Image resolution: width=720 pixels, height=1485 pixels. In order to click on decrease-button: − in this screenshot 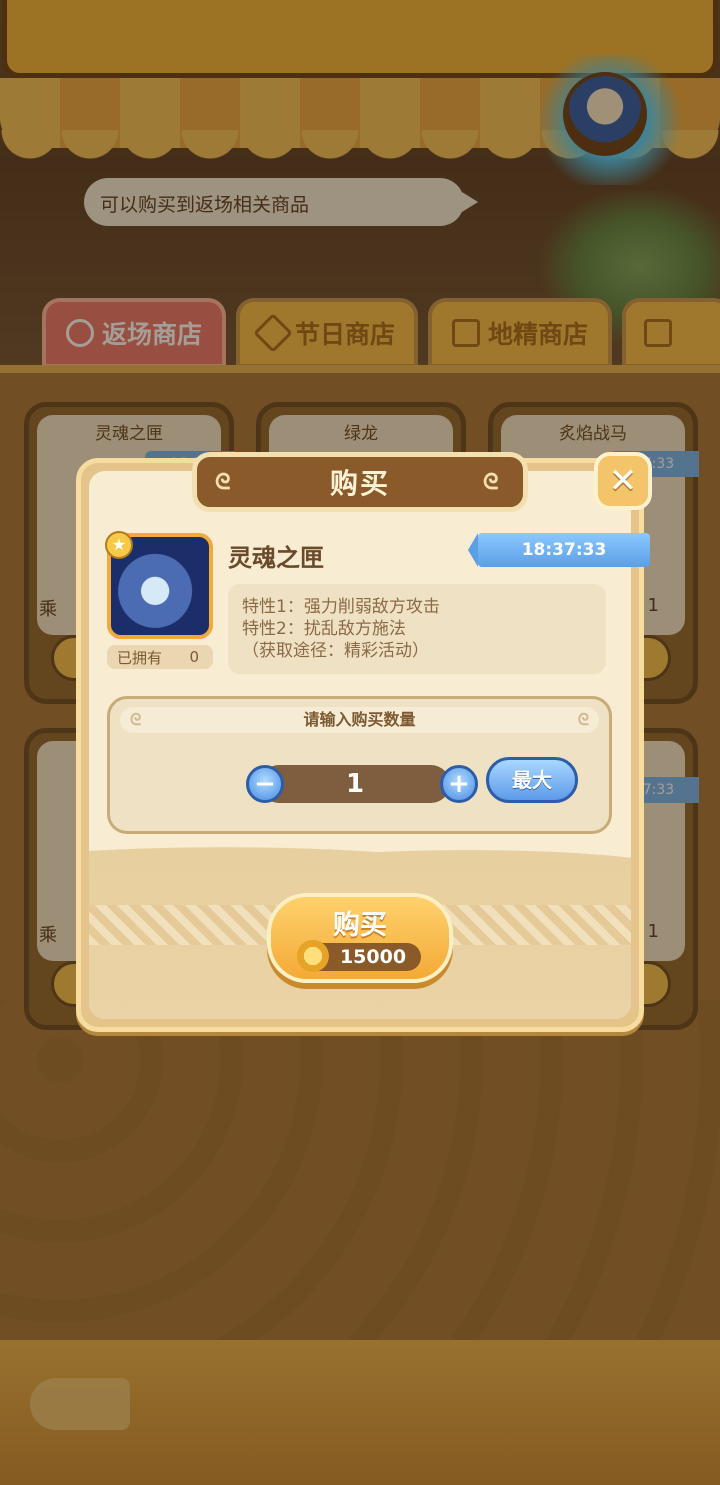, I will do `click(265, 784)`.